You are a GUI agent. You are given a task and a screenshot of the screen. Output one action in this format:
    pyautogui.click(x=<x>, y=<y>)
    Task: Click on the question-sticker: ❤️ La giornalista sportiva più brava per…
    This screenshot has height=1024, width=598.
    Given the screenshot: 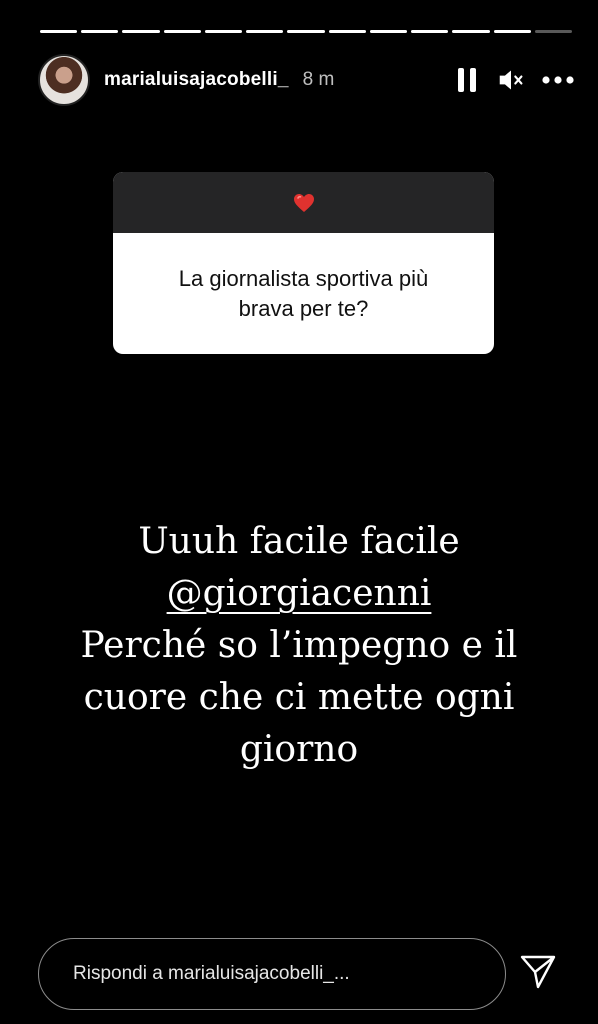 What is the action you would take?
    pyautogui.click(x=303, y=263)
    